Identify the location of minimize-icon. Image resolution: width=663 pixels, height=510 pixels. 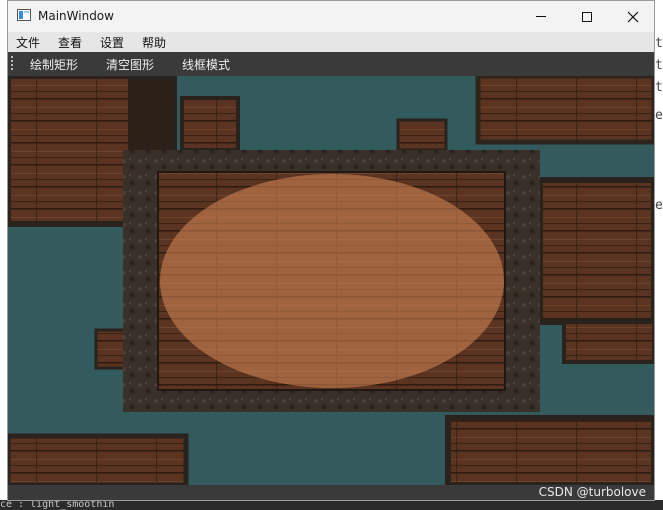
(541, 16).